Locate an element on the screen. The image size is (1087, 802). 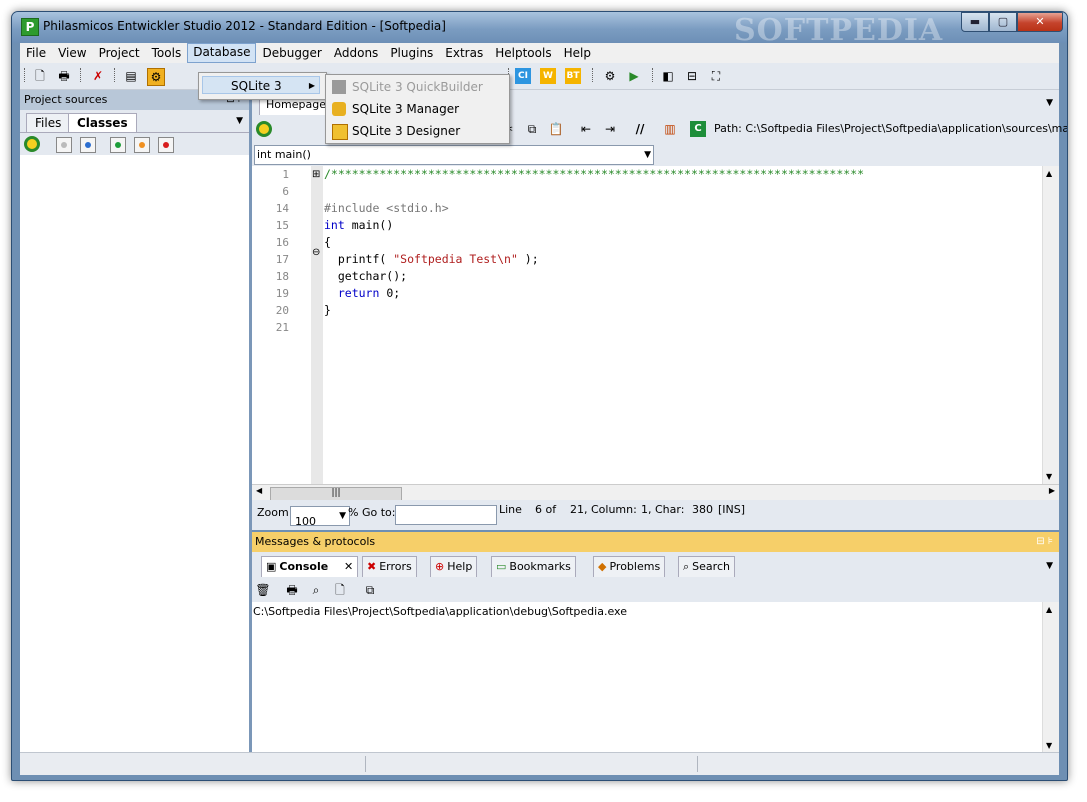
scroll-right-icon: ▶ is located at coordinates (1052, 490).